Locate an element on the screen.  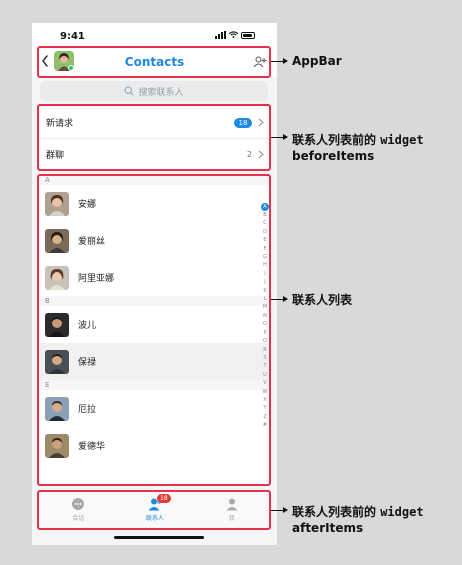
status-icons is located at coordinates (235, 35).